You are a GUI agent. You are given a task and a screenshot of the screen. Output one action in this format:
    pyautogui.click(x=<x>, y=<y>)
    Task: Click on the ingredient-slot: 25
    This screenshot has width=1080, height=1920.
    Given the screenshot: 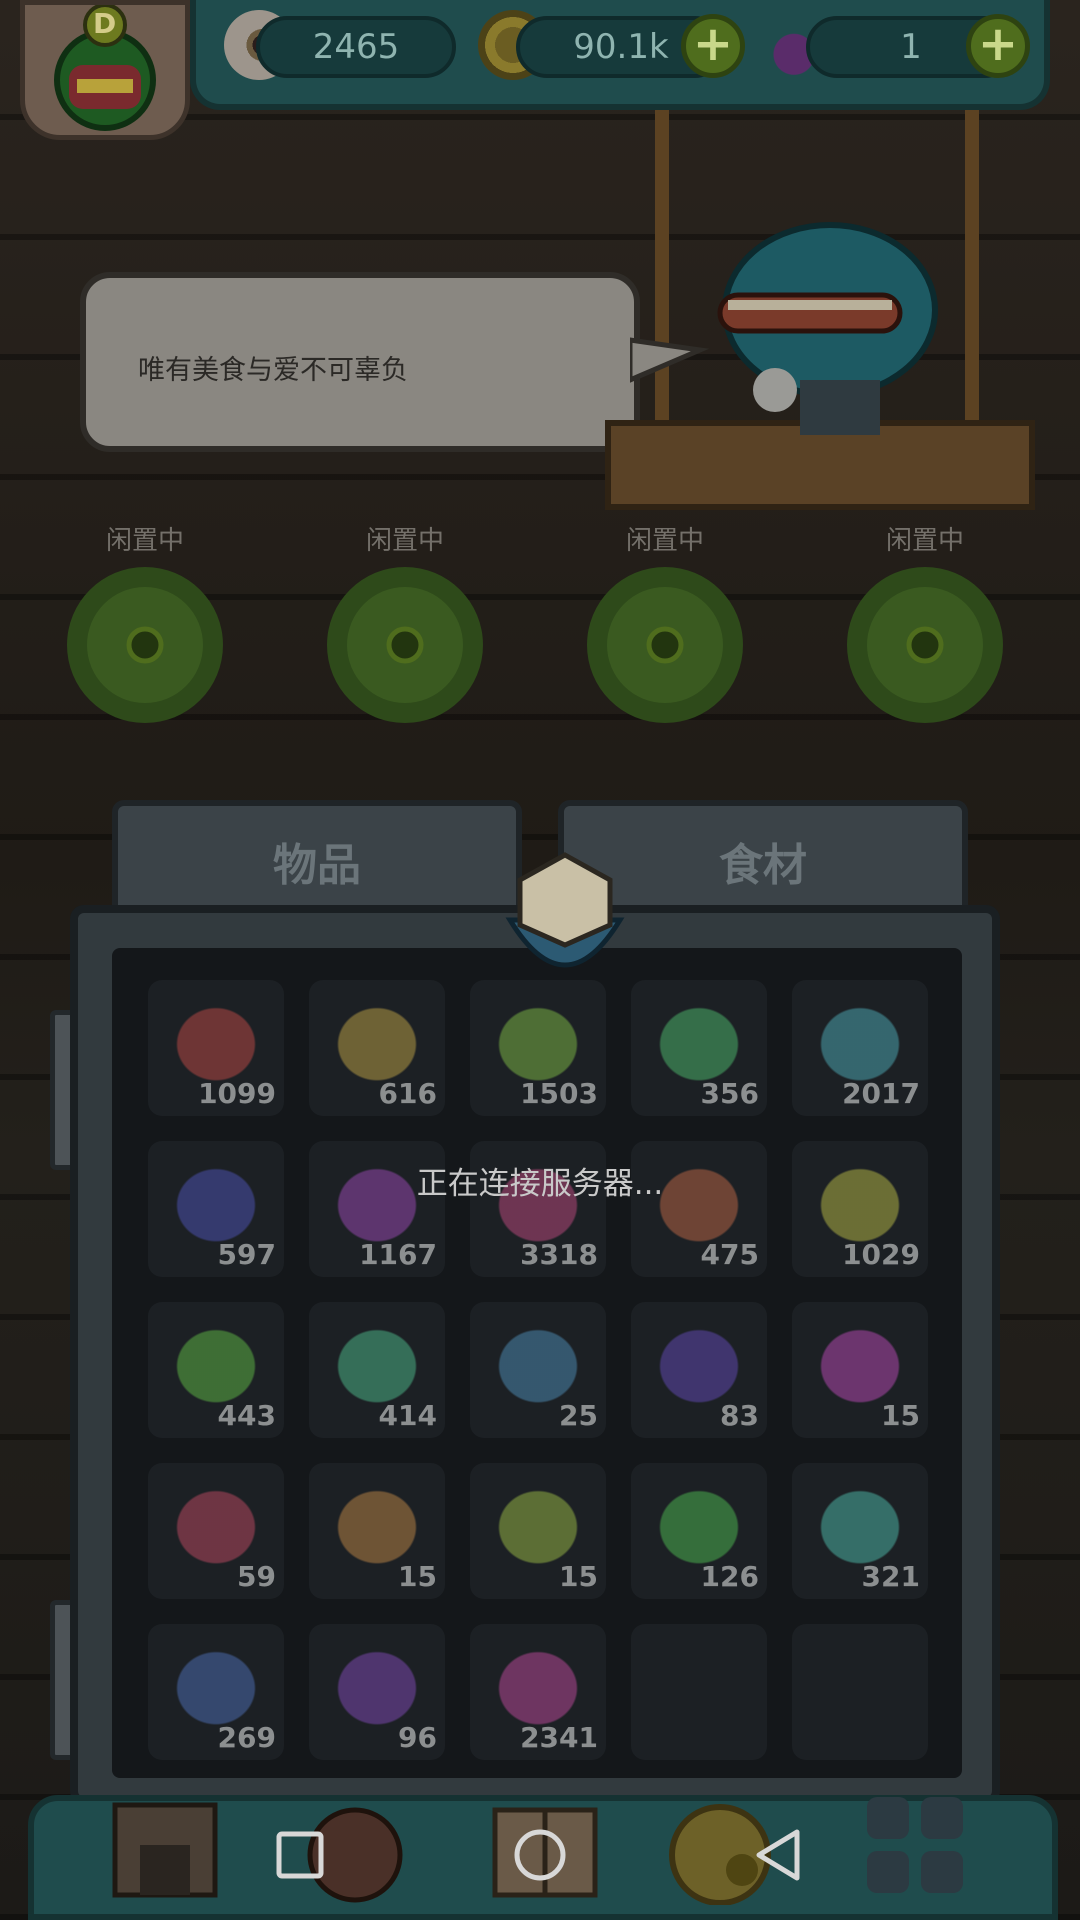 What is the action you would take?
    pyautogui.click(x=538, y=1370)
    